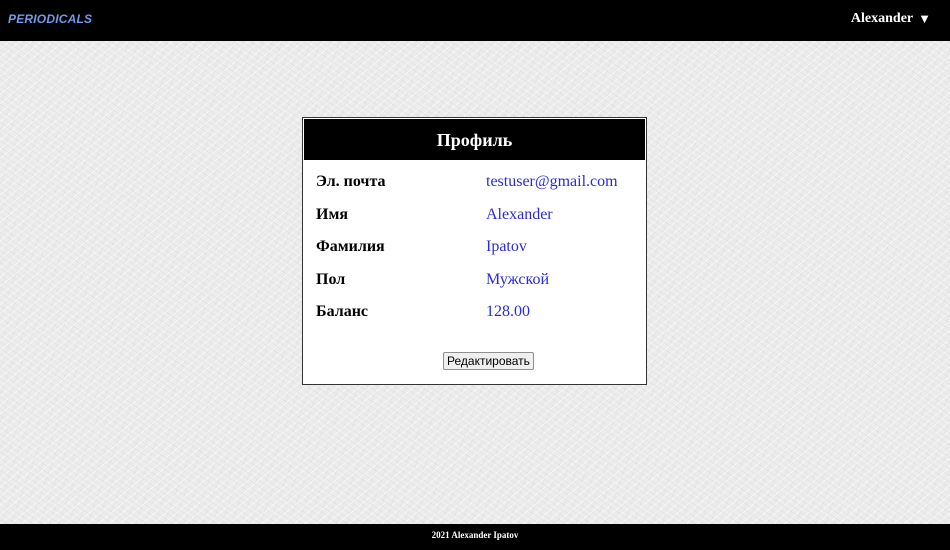  I want to click on gender-label: Пол, so click(331, 279).